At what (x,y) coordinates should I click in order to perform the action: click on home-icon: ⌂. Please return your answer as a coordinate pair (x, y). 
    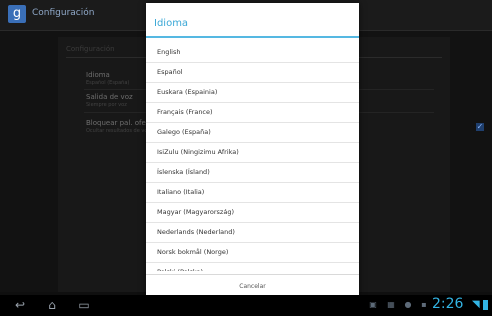
    Looking at the image, I should click on (52, 305).